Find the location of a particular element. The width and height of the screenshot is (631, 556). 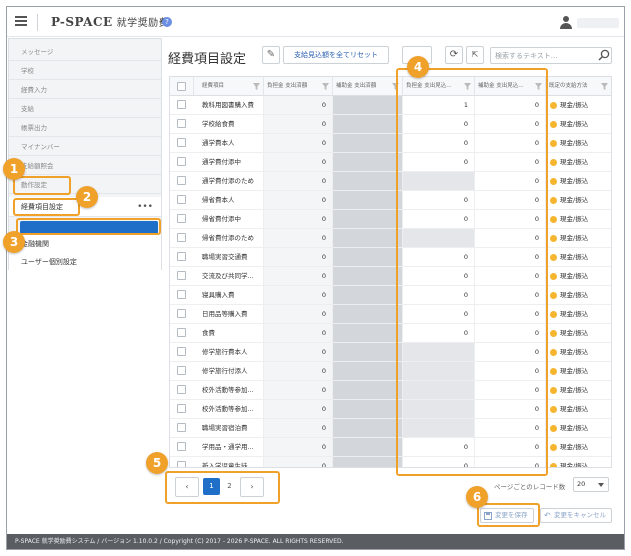

menu-icon is located at coordinates (21, 21).